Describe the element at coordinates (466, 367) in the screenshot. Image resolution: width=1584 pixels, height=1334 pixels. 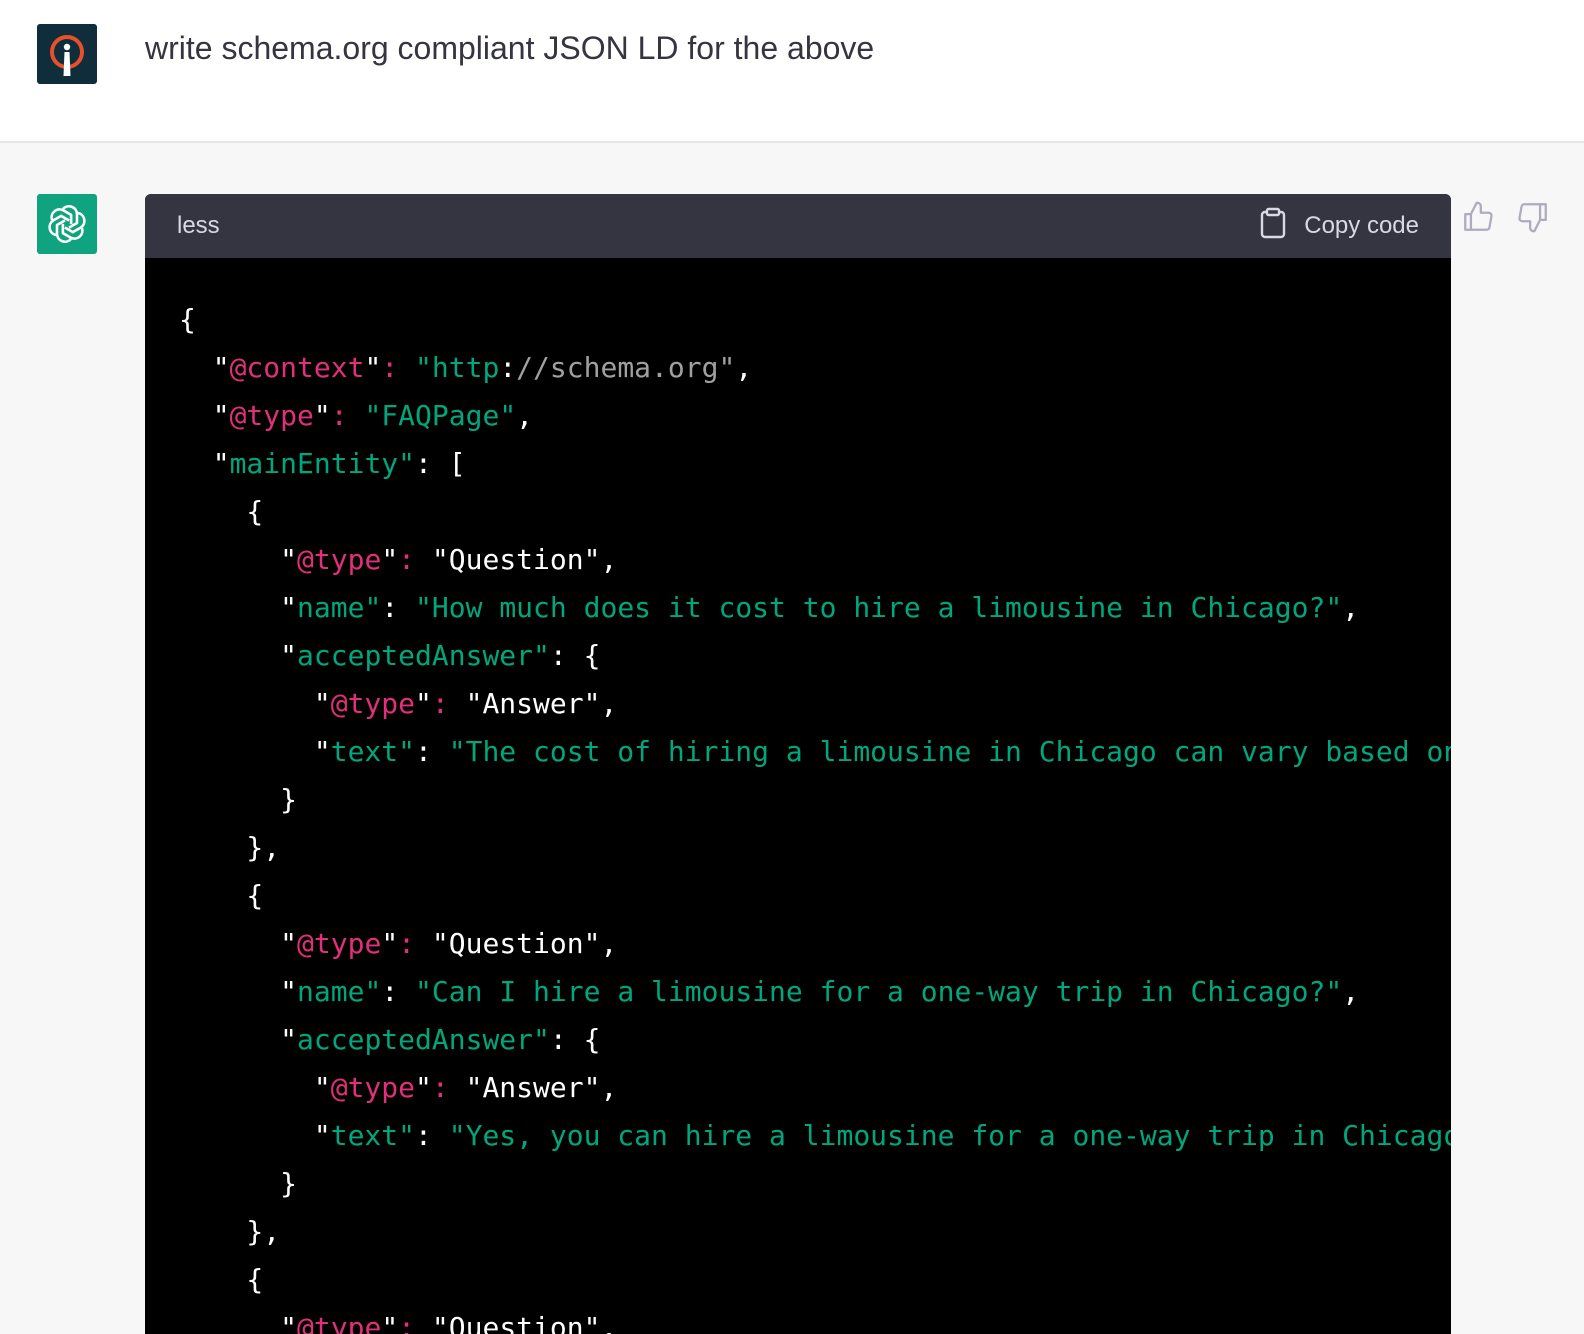
I see `code-line: "@context": "http://schema.org",` at that location.